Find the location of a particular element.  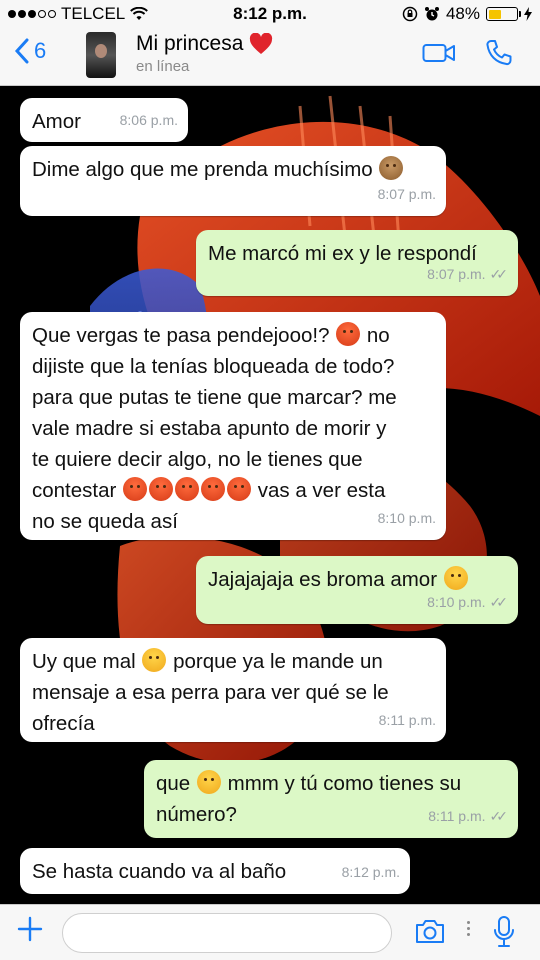

message-time-row: 8:07 p.m. ✓✓ is located at coordinates (467, 274).